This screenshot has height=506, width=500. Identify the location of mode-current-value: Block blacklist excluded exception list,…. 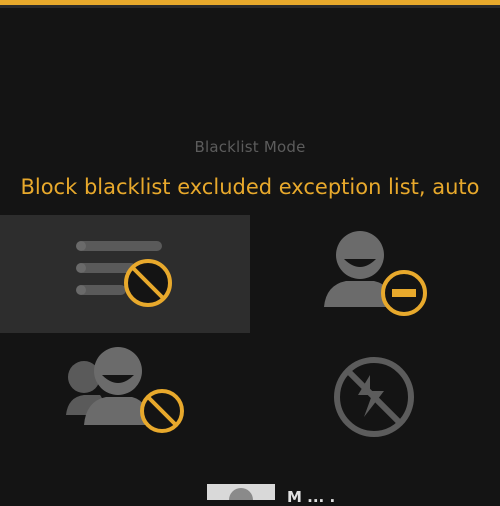
(250, 187).